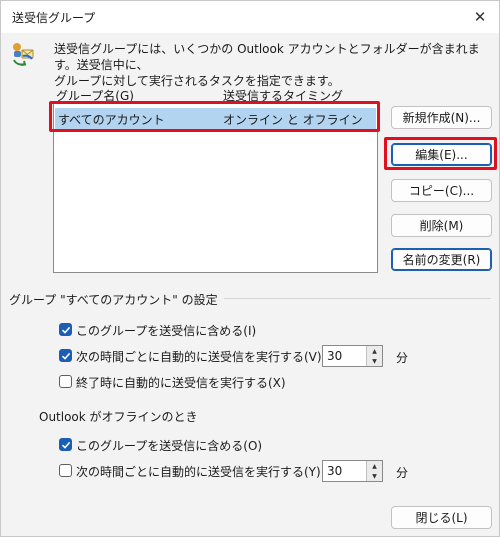 Image resolution: width=500 pixels, height=537 pixels. What do you see at coordinates (65, 470) in the screenshot?
I see `auto-send-offline-checkbox` at bounding box center [65, 470].